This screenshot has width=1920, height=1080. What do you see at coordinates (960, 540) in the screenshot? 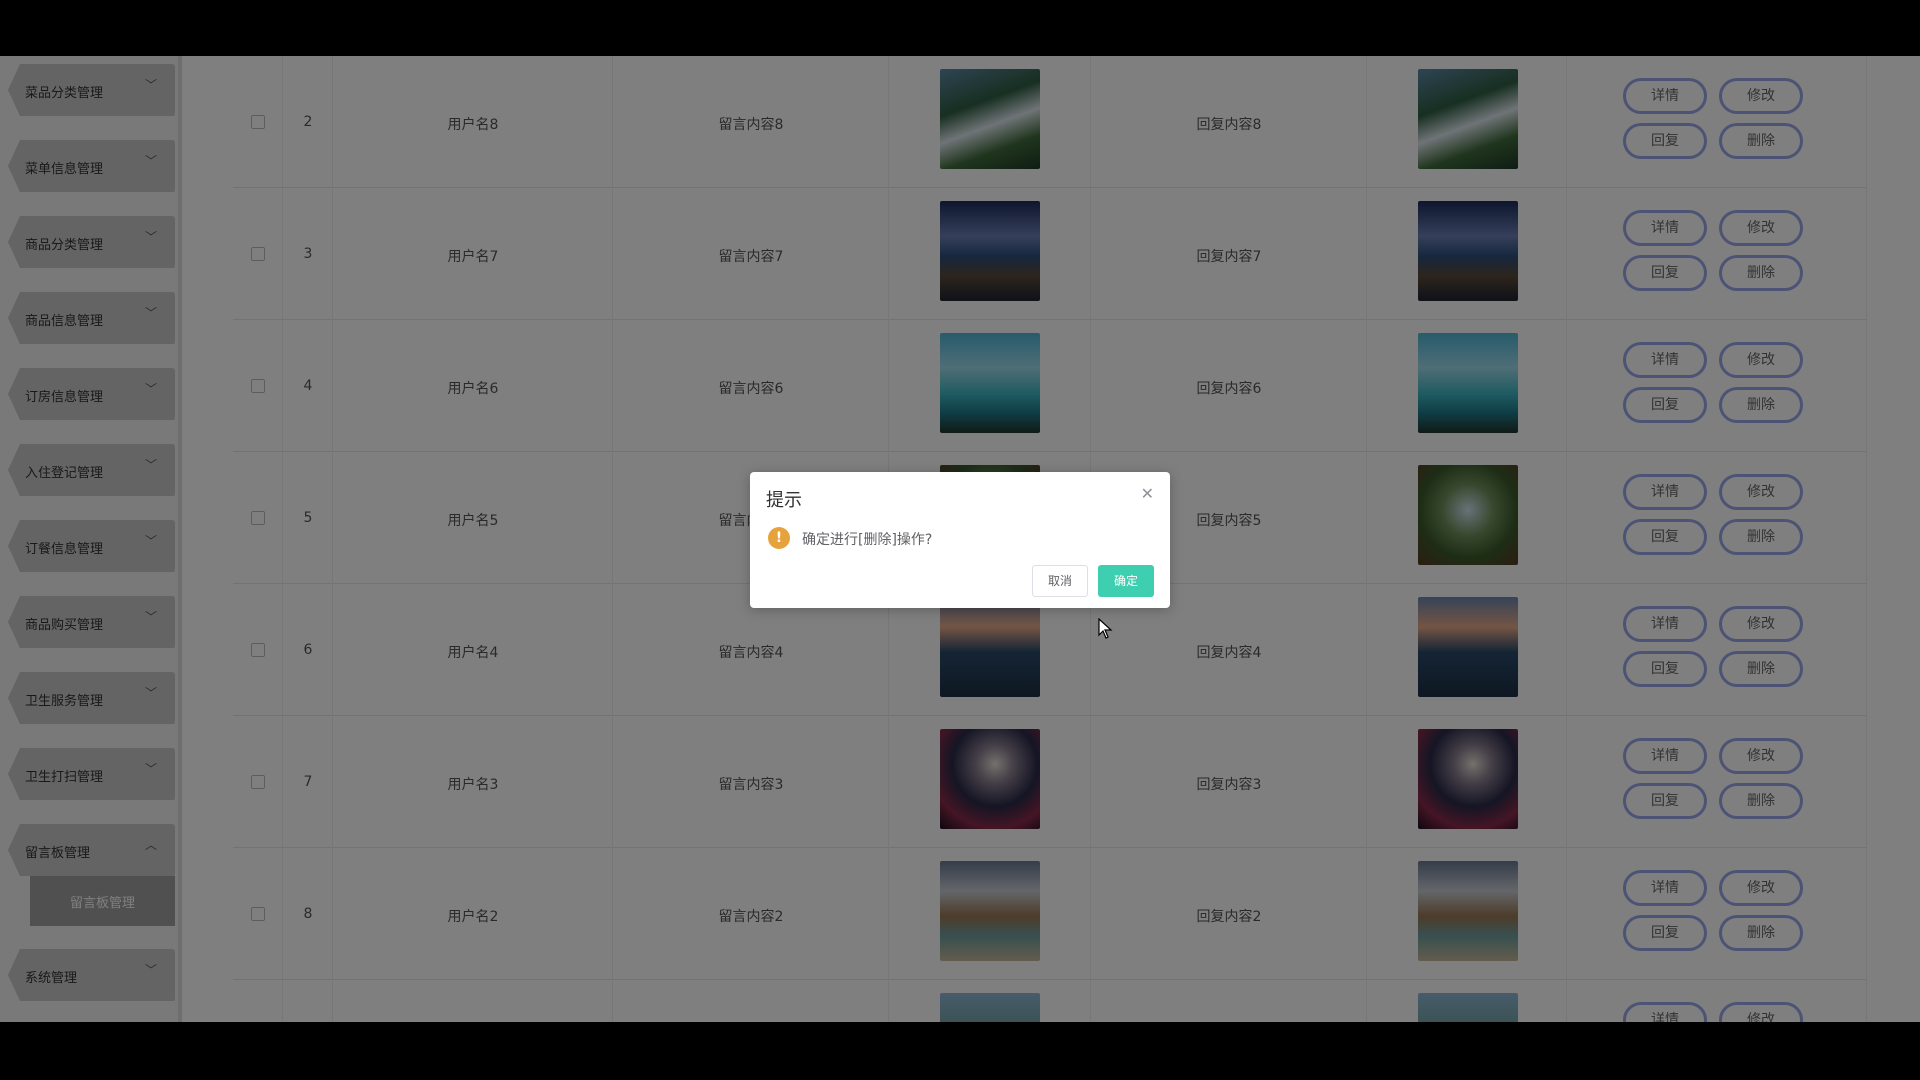
I see `confirm-dialog: 提示 ✕ ! 确定进行[删除]操作? 取消 确定` at bounding box center [960, 540].